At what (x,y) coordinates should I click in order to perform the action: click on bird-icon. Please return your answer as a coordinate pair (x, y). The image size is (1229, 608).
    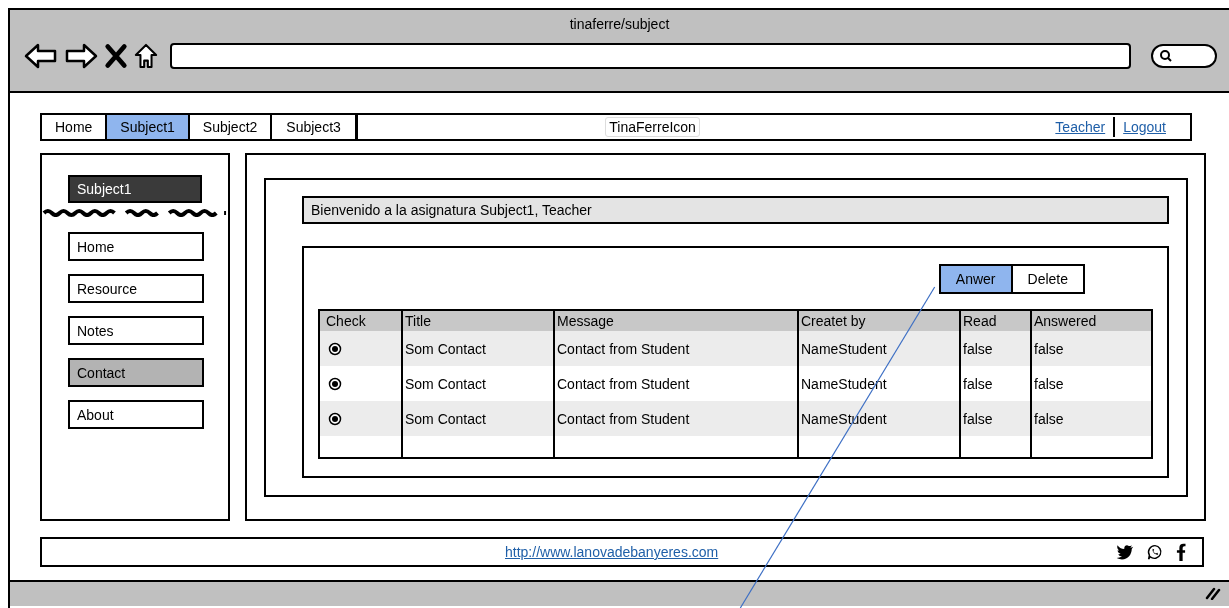
    Looking at the image, I should click on (1125, 552).